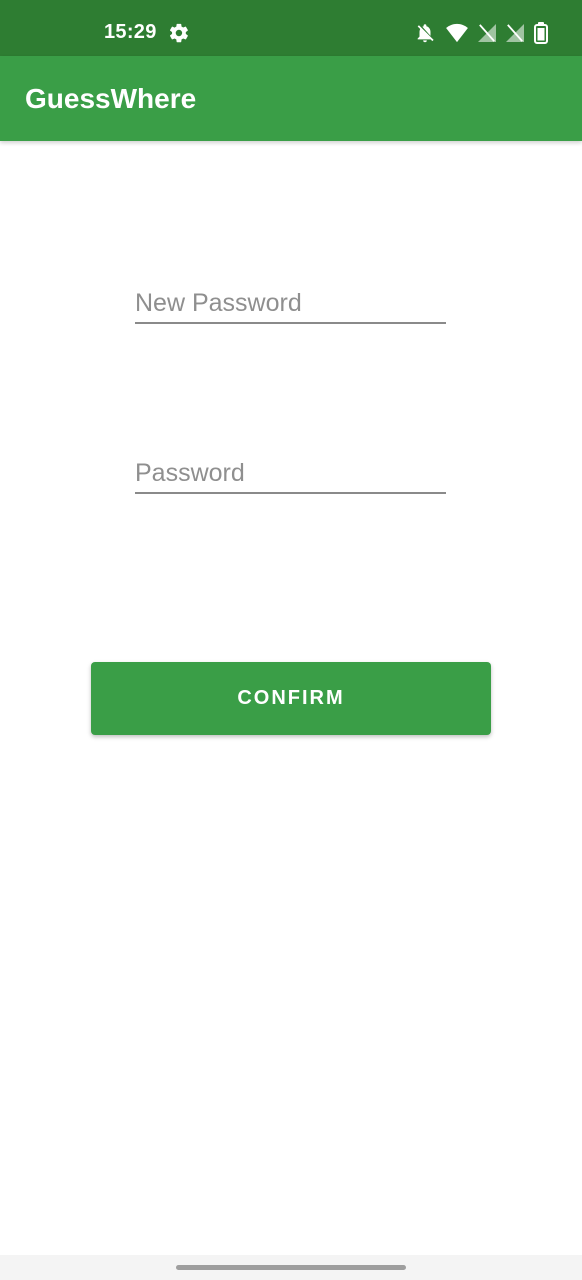  What do you see at coordinates (111, 98) in the screenshot?
I see `app-title: GuessWhere` at bounding box center [111, 98].